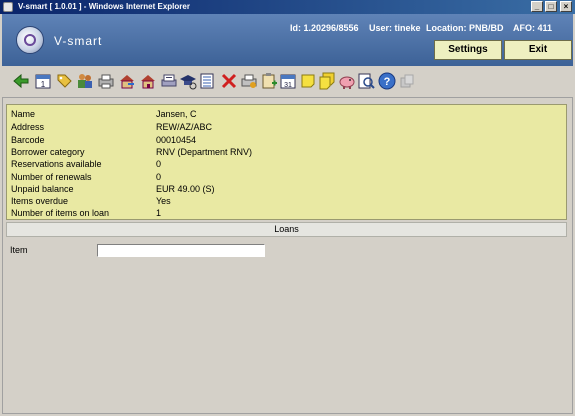 The height and width of the screenshot is (416, 575). What do you see at coordinates (19, 250) in the screenshot?
I see `item-label: Item` at bounding box center [19, 250].